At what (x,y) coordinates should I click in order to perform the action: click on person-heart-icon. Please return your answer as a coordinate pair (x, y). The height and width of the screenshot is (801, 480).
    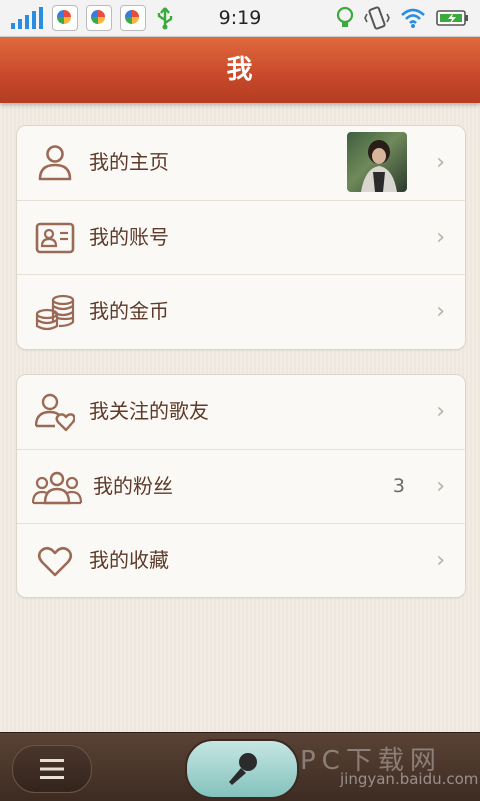
    Looking at the image, I should click on (55, 412).